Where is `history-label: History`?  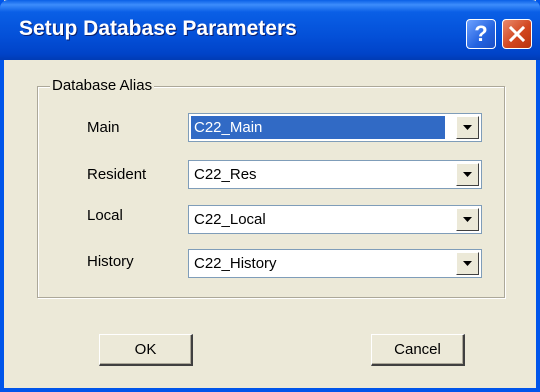
history-label: History is located at coordinates (110, 261).